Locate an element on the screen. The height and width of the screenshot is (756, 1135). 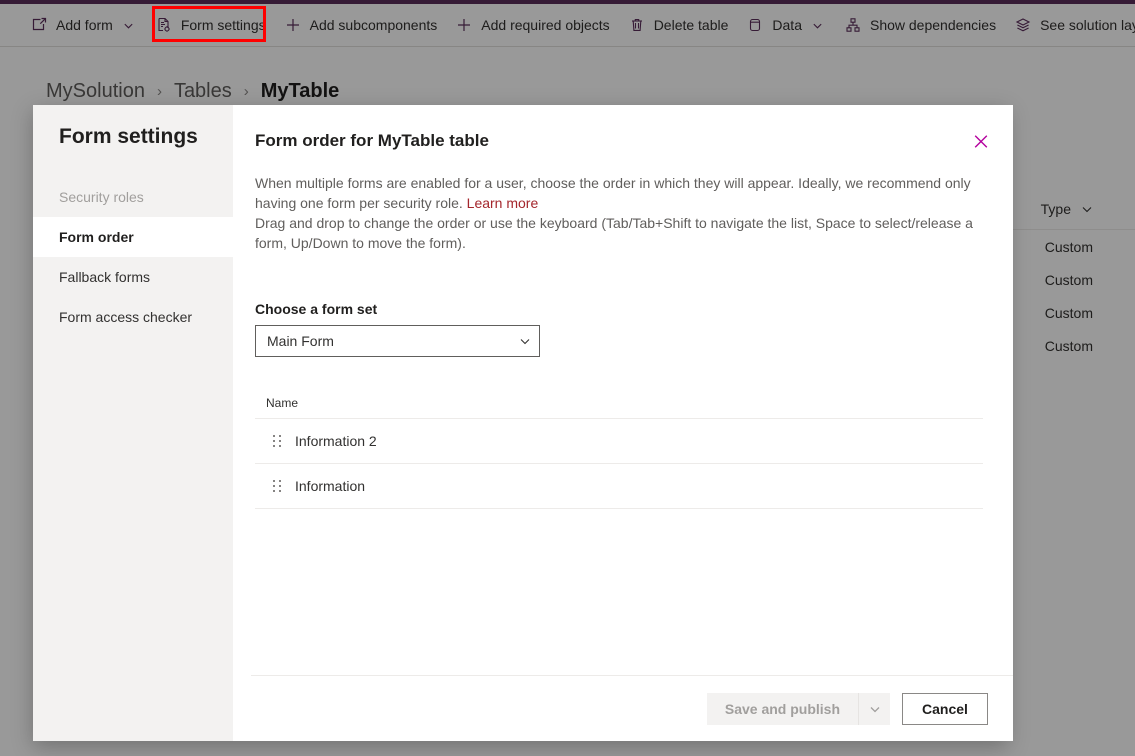
sidebar-item-form-order: Form order is located at coordinates (133, 237).